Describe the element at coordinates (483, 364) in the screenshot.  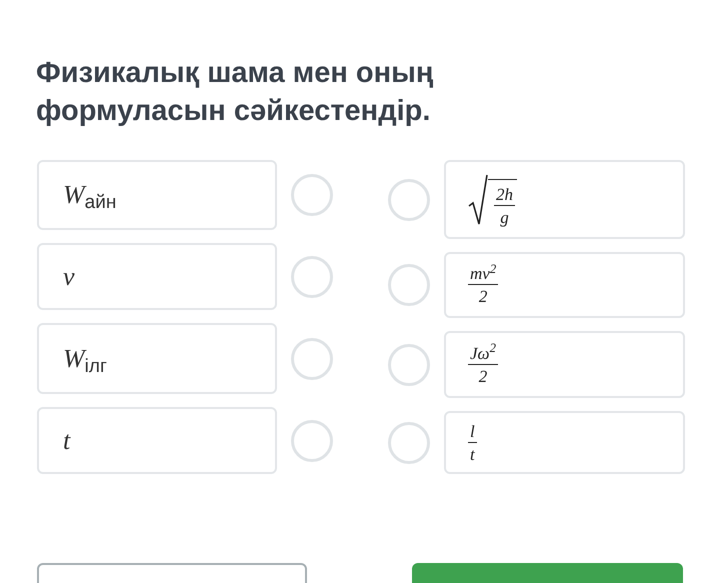
I see `formula: Jω$^{2}$ 2` at that location.